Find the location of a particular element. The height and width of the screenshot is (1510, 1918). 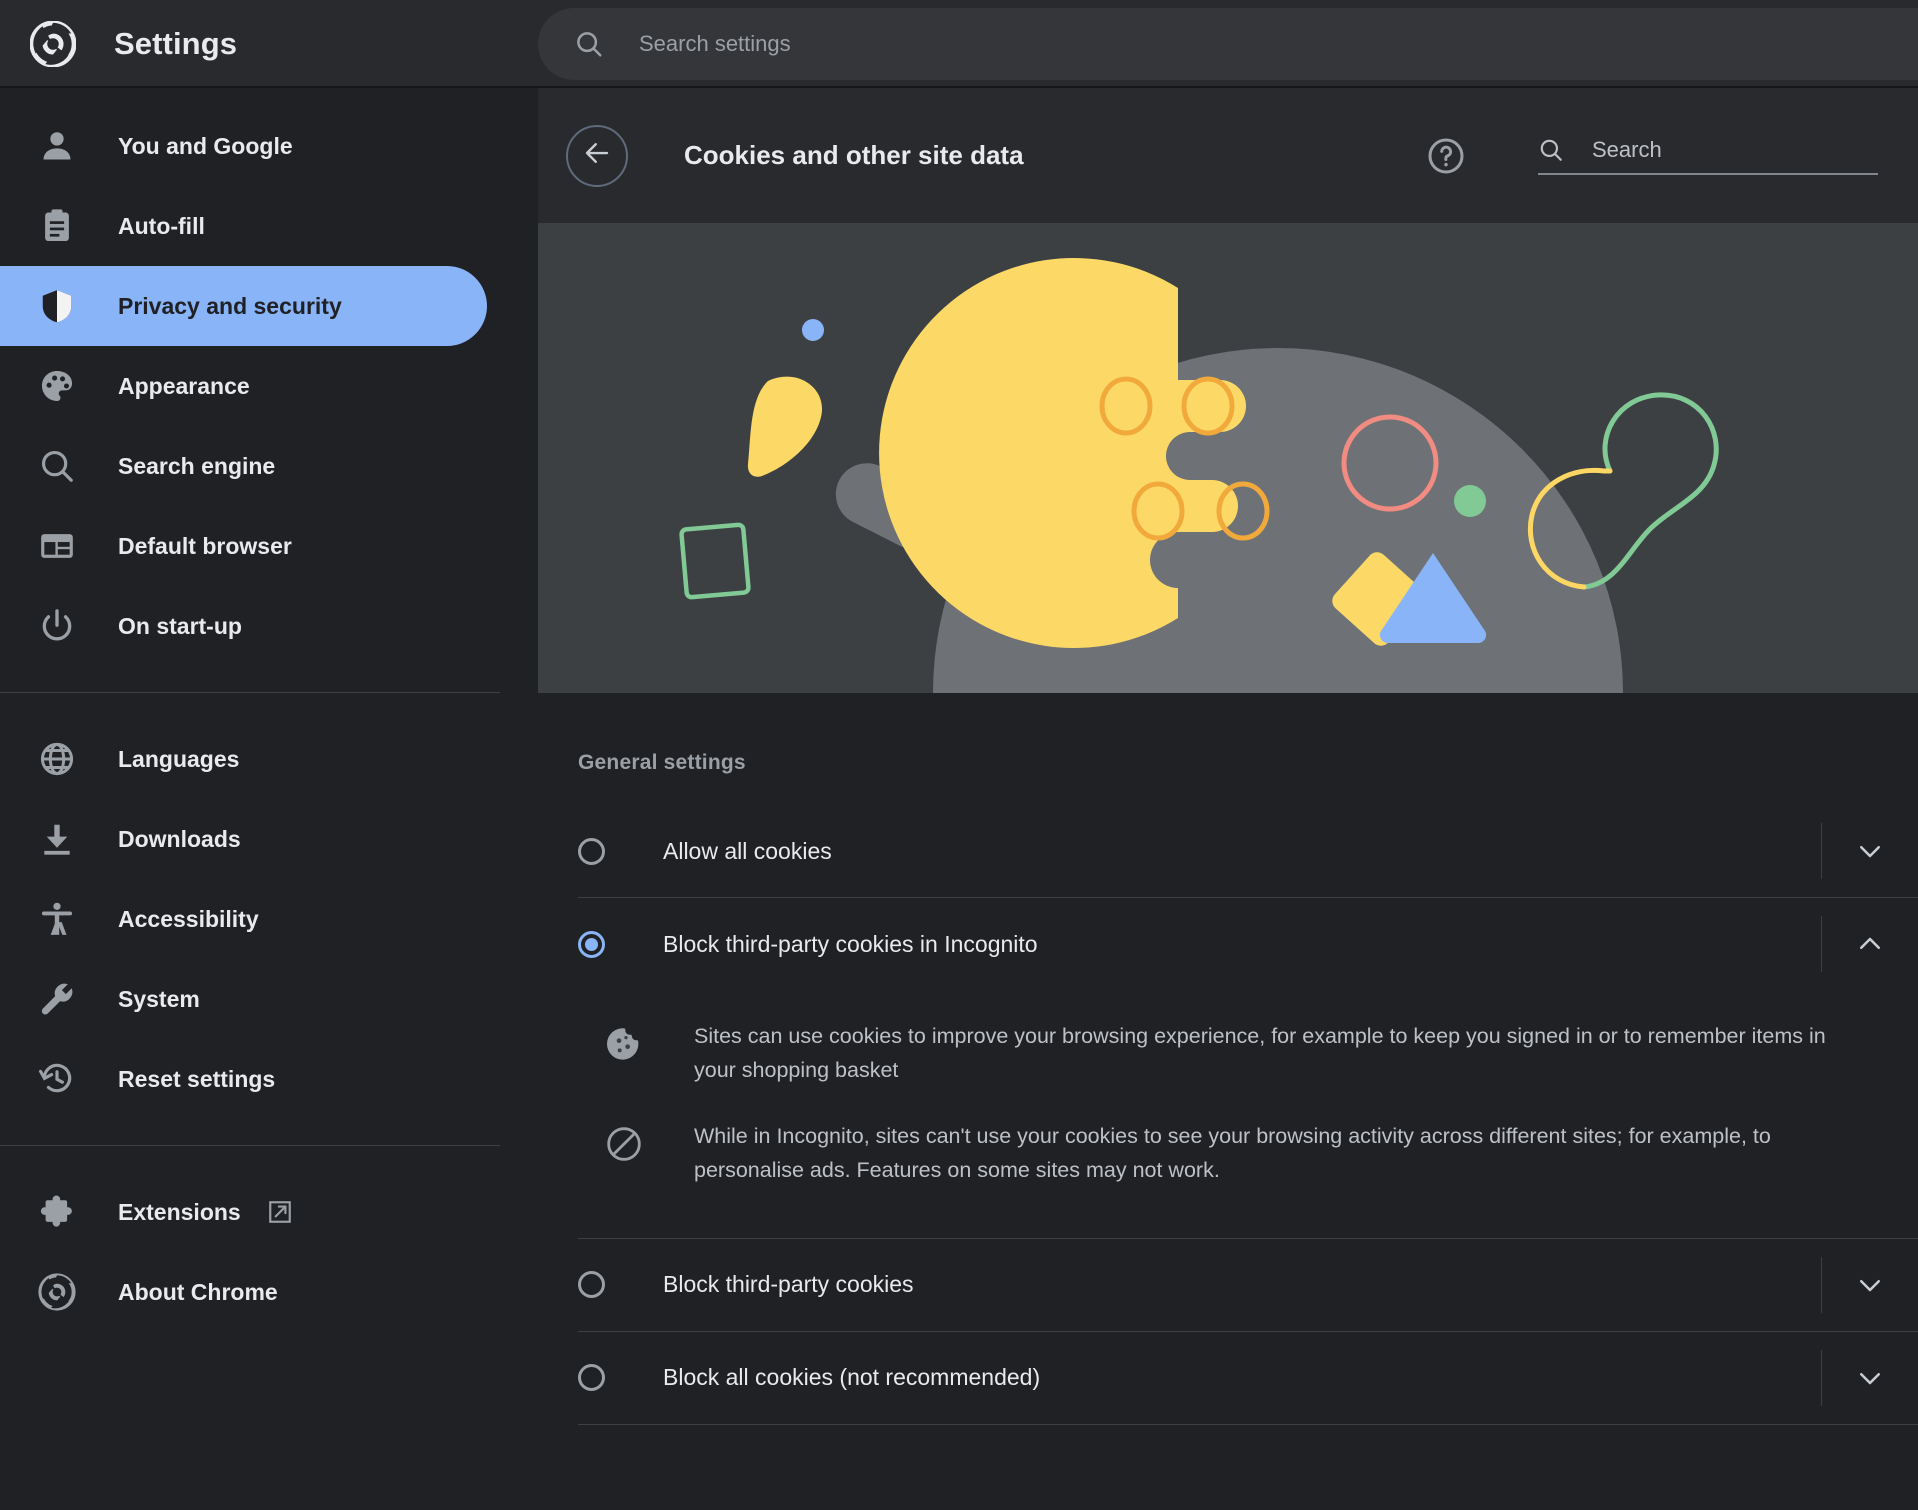

sidebar-item-label: Accessibility is located at coordinates (188, 918).